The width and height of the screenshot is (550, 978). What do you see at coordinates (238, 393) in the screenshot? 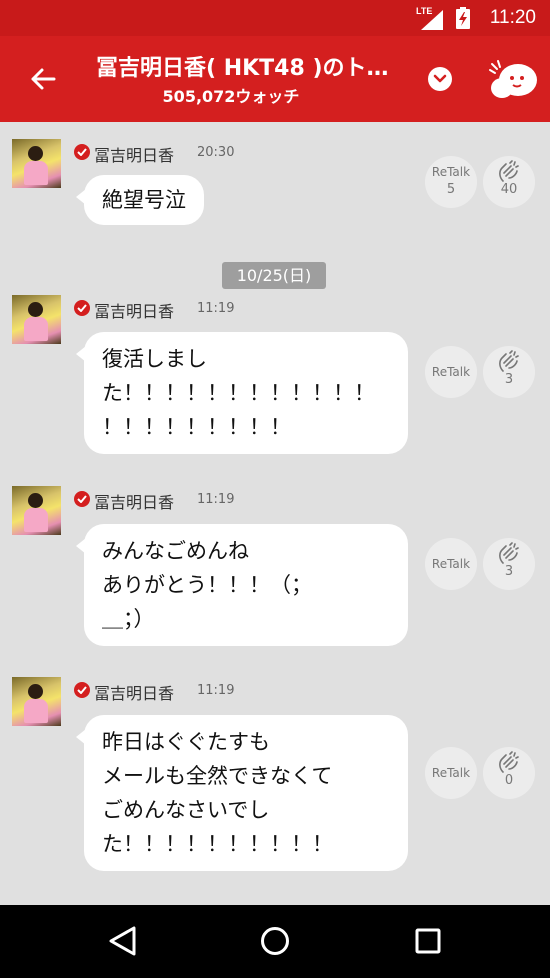
I see `message-line: た！！！！！！！！！！！！` at bounding box center [238, 393].